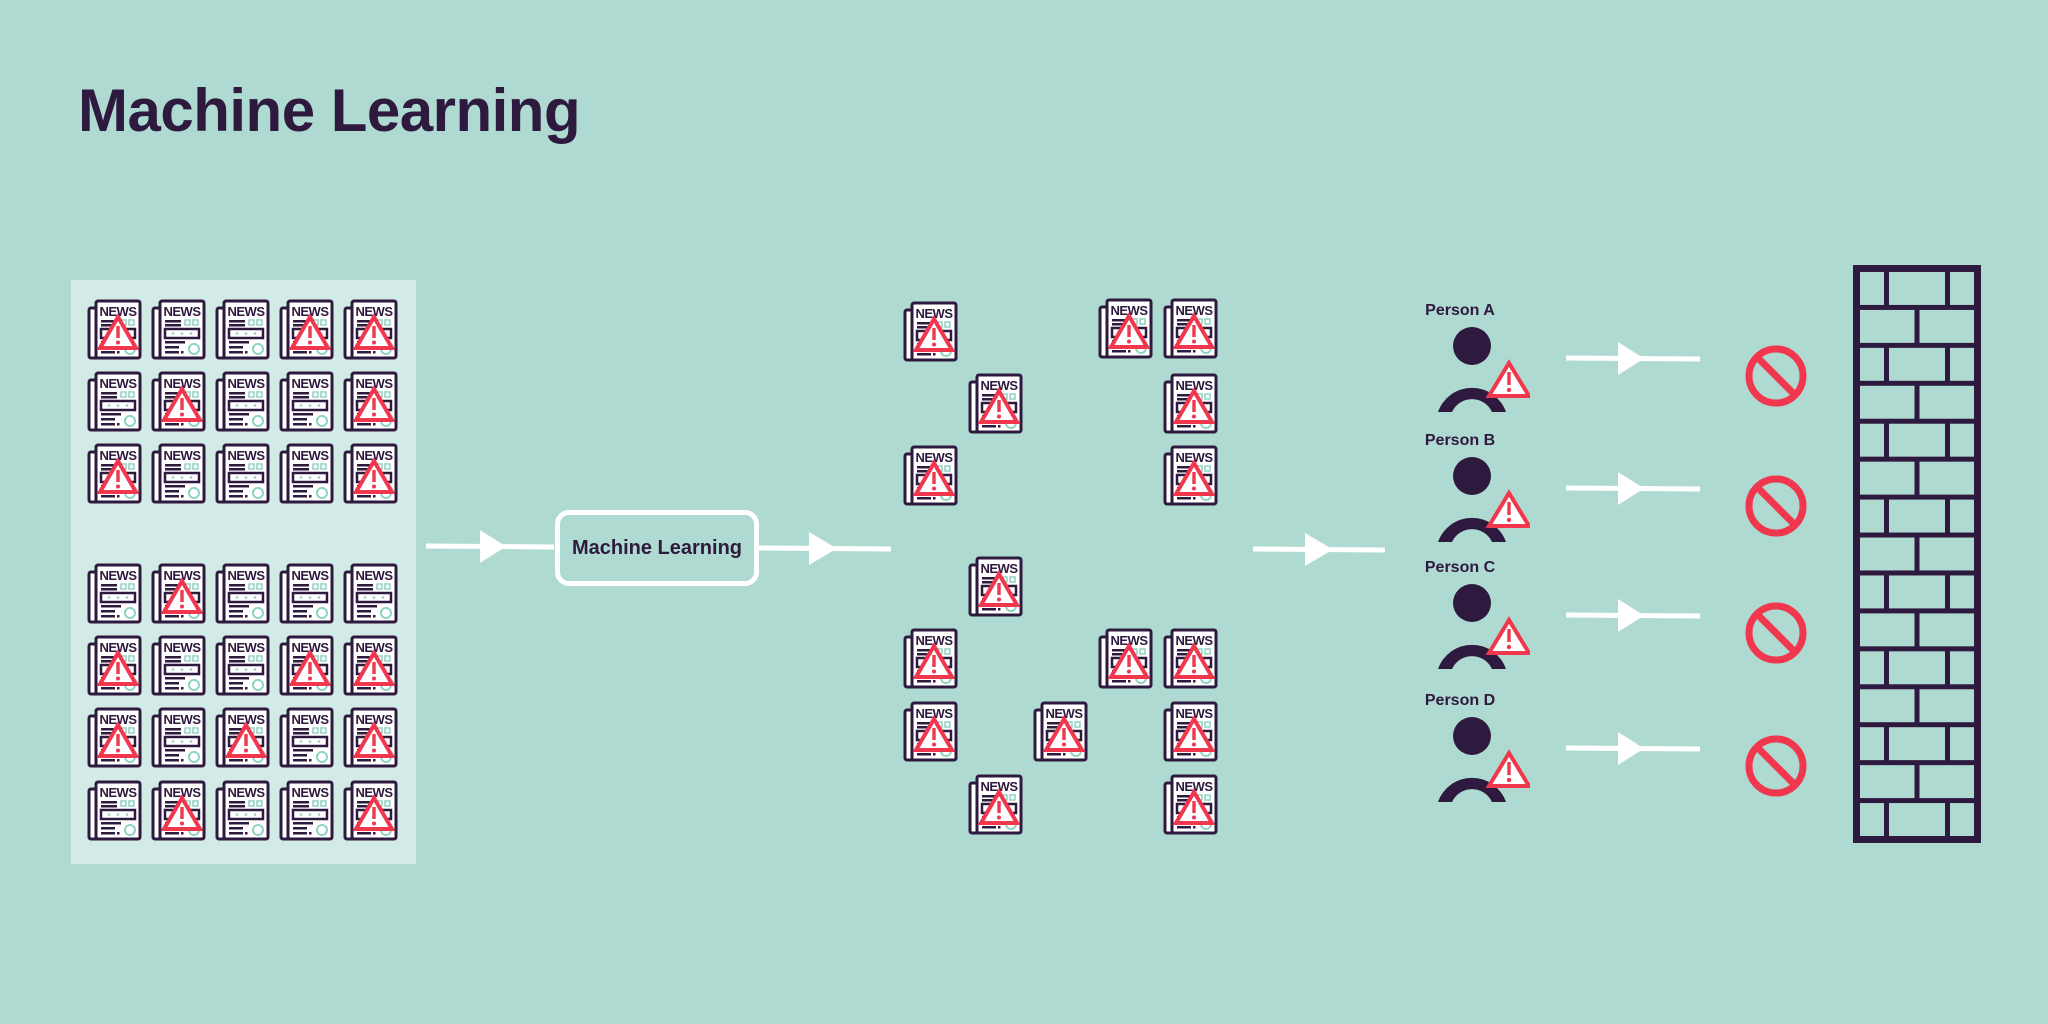  I want to click on person-c: Person C, so click(1476, 619).